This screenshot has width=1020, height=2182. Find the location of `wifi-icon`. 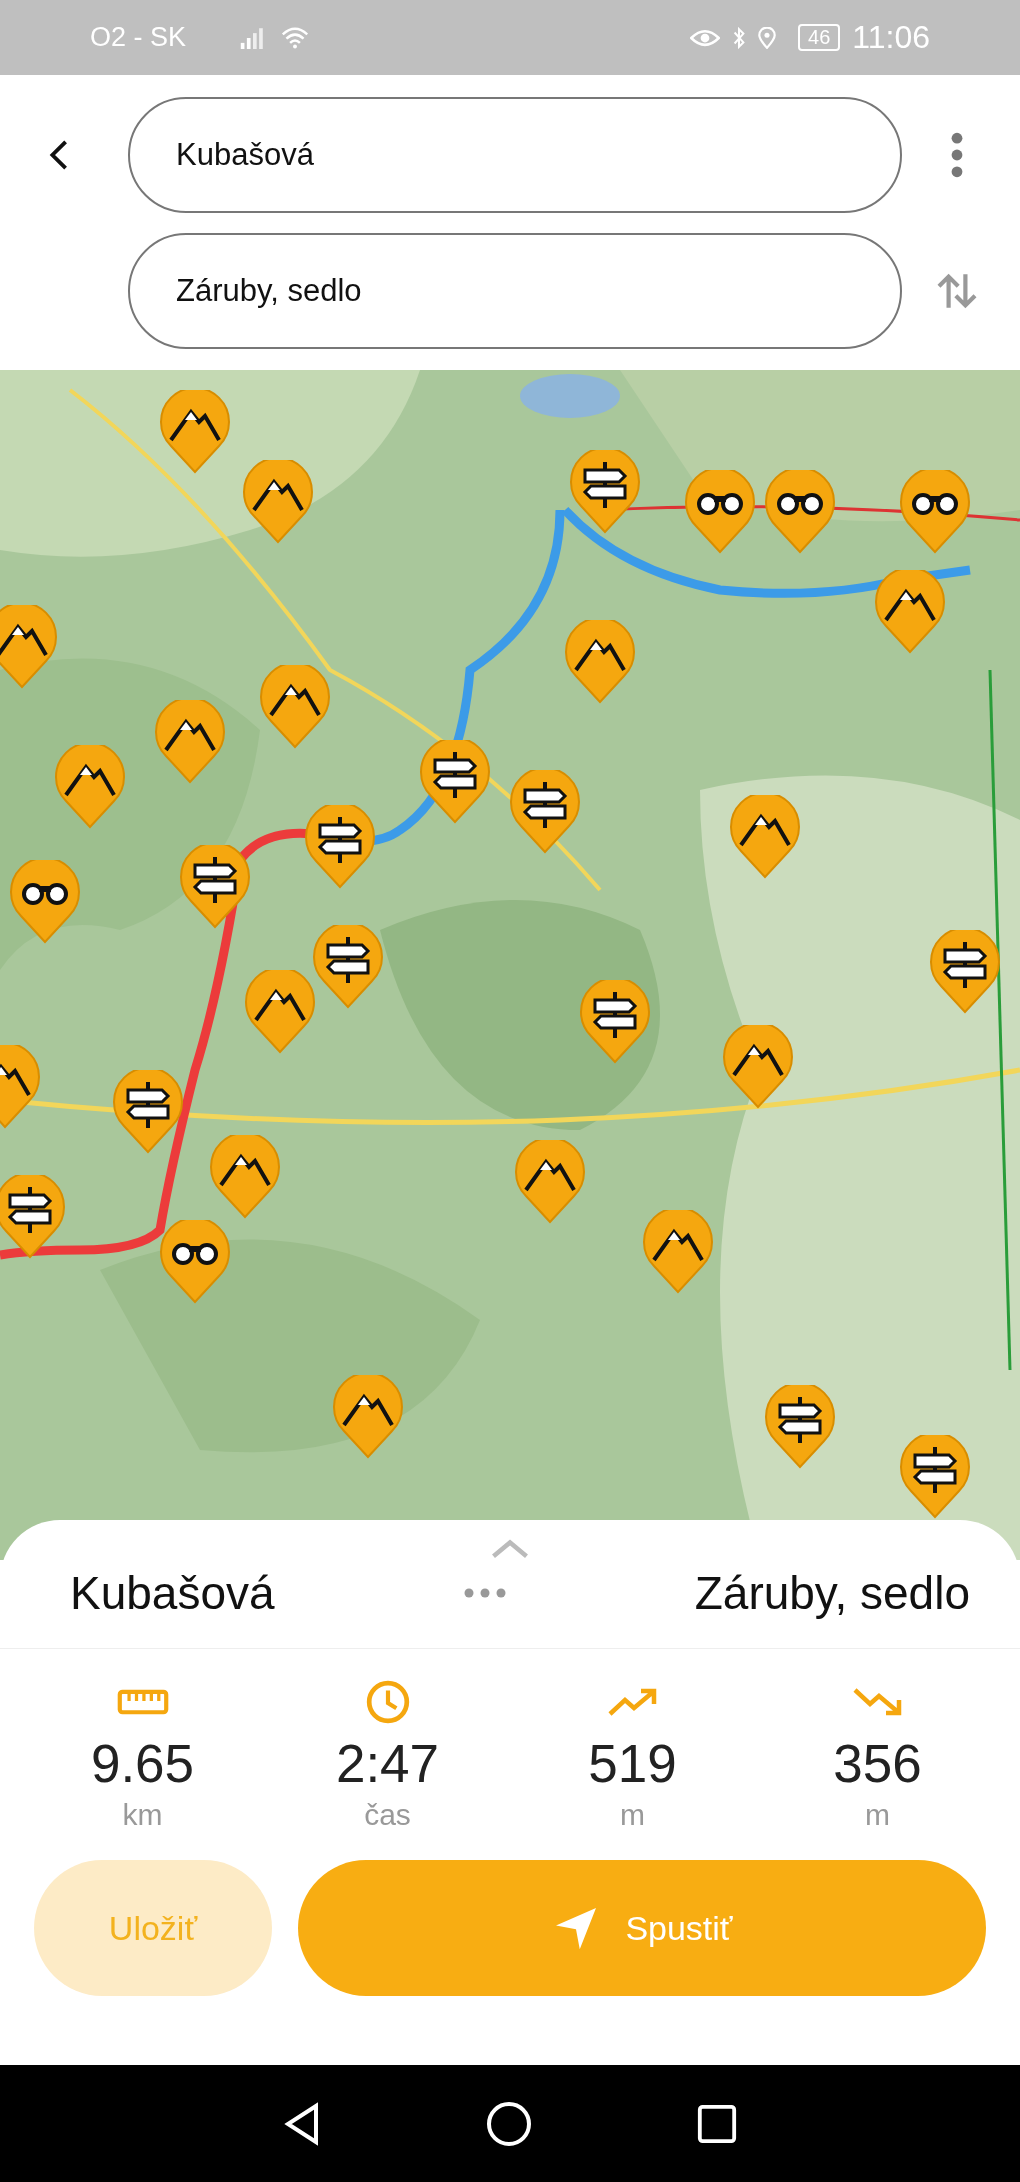

wifi-icon is located at coordinates (295, 37).